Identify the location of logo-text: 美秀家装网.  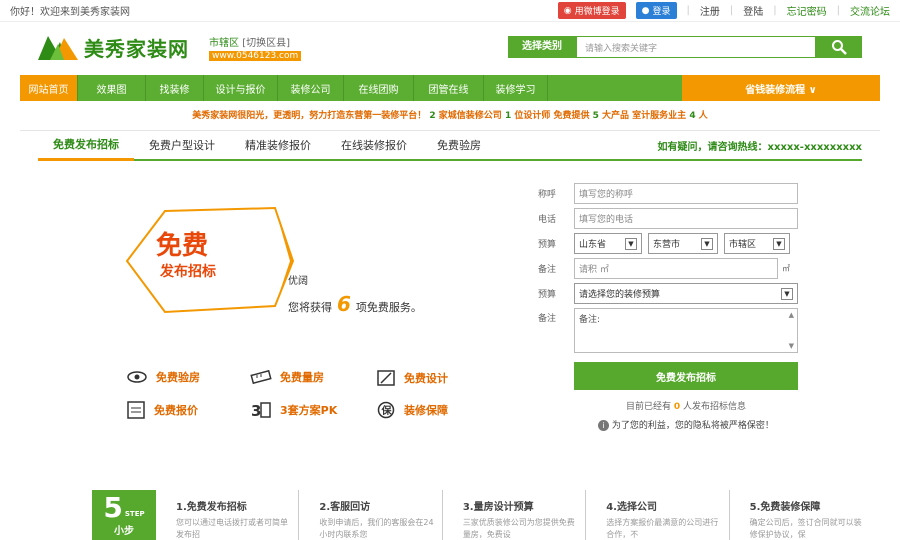
(136, 48).